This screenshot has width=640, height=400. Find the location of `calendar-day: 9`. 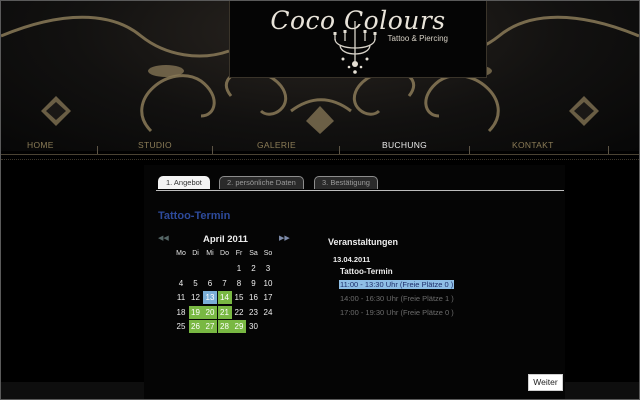

calendar-day: 9 is located at coordinates (253, 283).